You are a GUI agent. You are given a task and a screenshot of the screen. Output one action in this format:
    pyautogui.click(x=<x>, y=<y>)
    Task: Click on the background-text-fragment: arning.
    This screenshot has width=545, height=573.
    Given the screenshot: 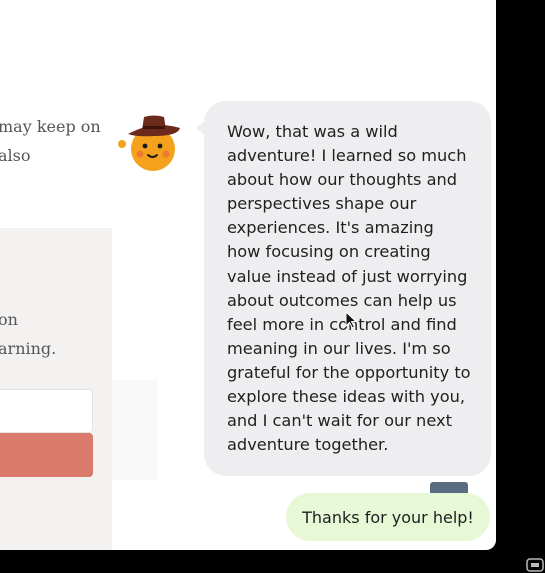 What is the action you would take?
    pyautogui.click(x=28, y=348)
    